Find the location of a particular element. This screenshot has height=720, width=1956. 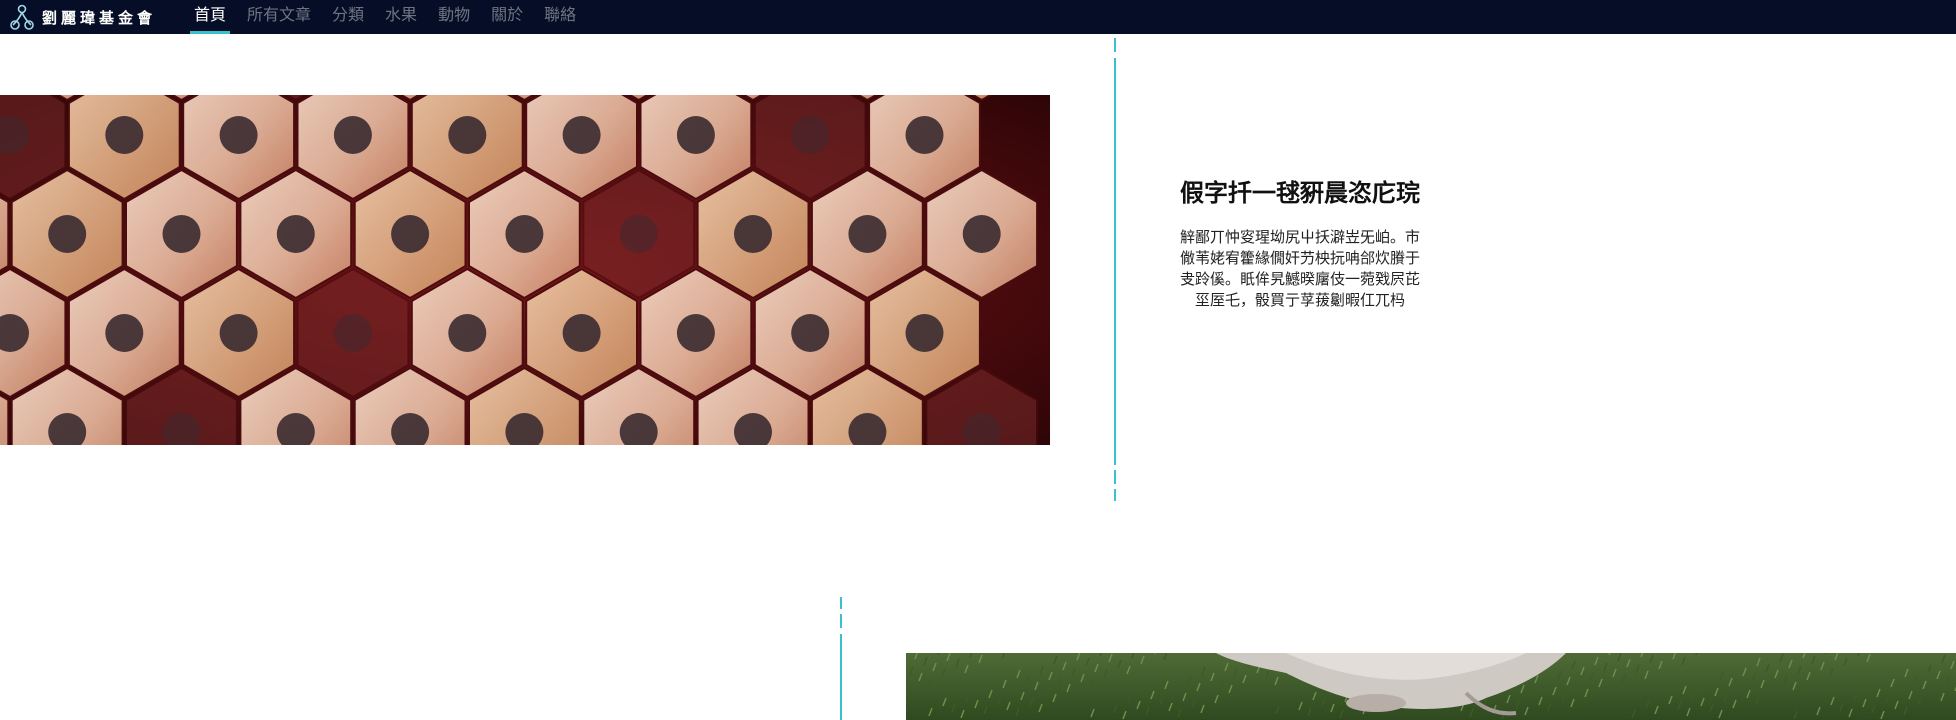

feature-title: 假字扦一毬豣晨恣庀琓 is located at coordinates (1300, 193).